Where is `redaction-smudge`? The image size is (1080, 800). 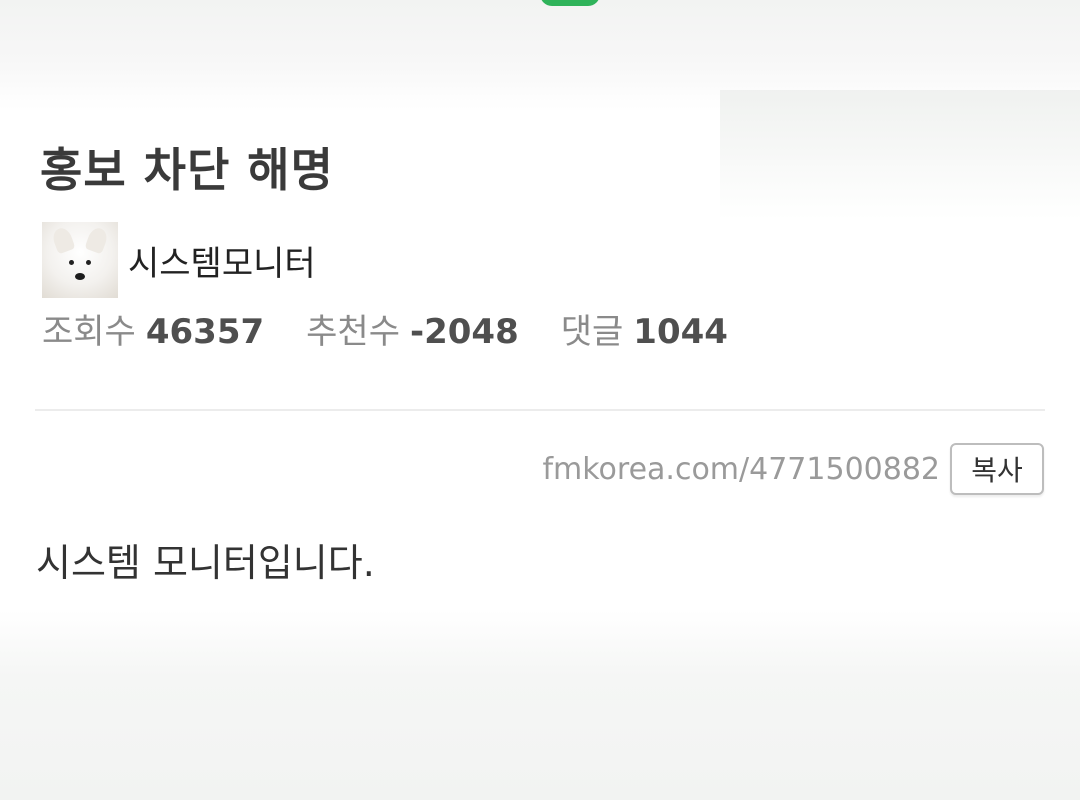 redaction-smudge is located at coordinates (900, 155).